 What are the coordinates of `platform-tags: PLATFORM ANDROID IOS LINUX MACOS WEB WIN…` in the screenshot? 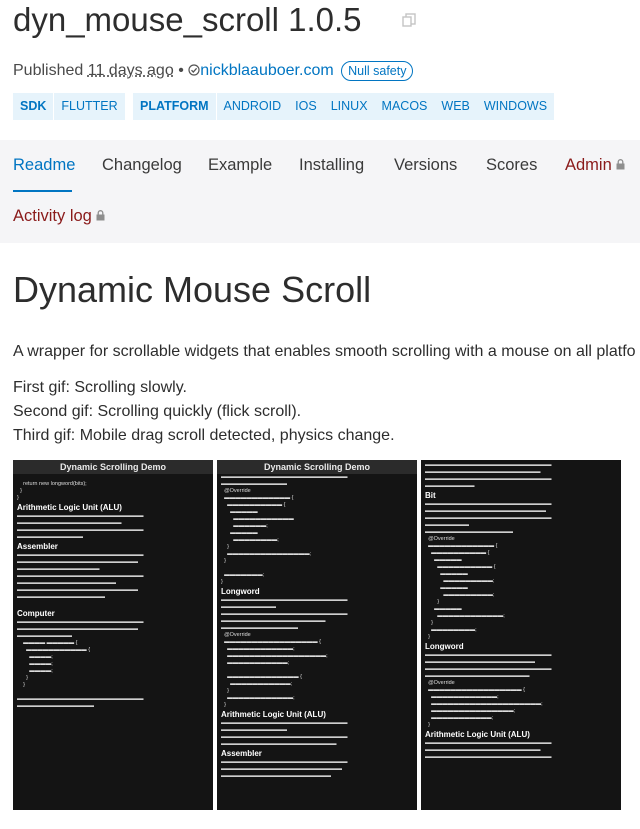 It's located at (344, 106).